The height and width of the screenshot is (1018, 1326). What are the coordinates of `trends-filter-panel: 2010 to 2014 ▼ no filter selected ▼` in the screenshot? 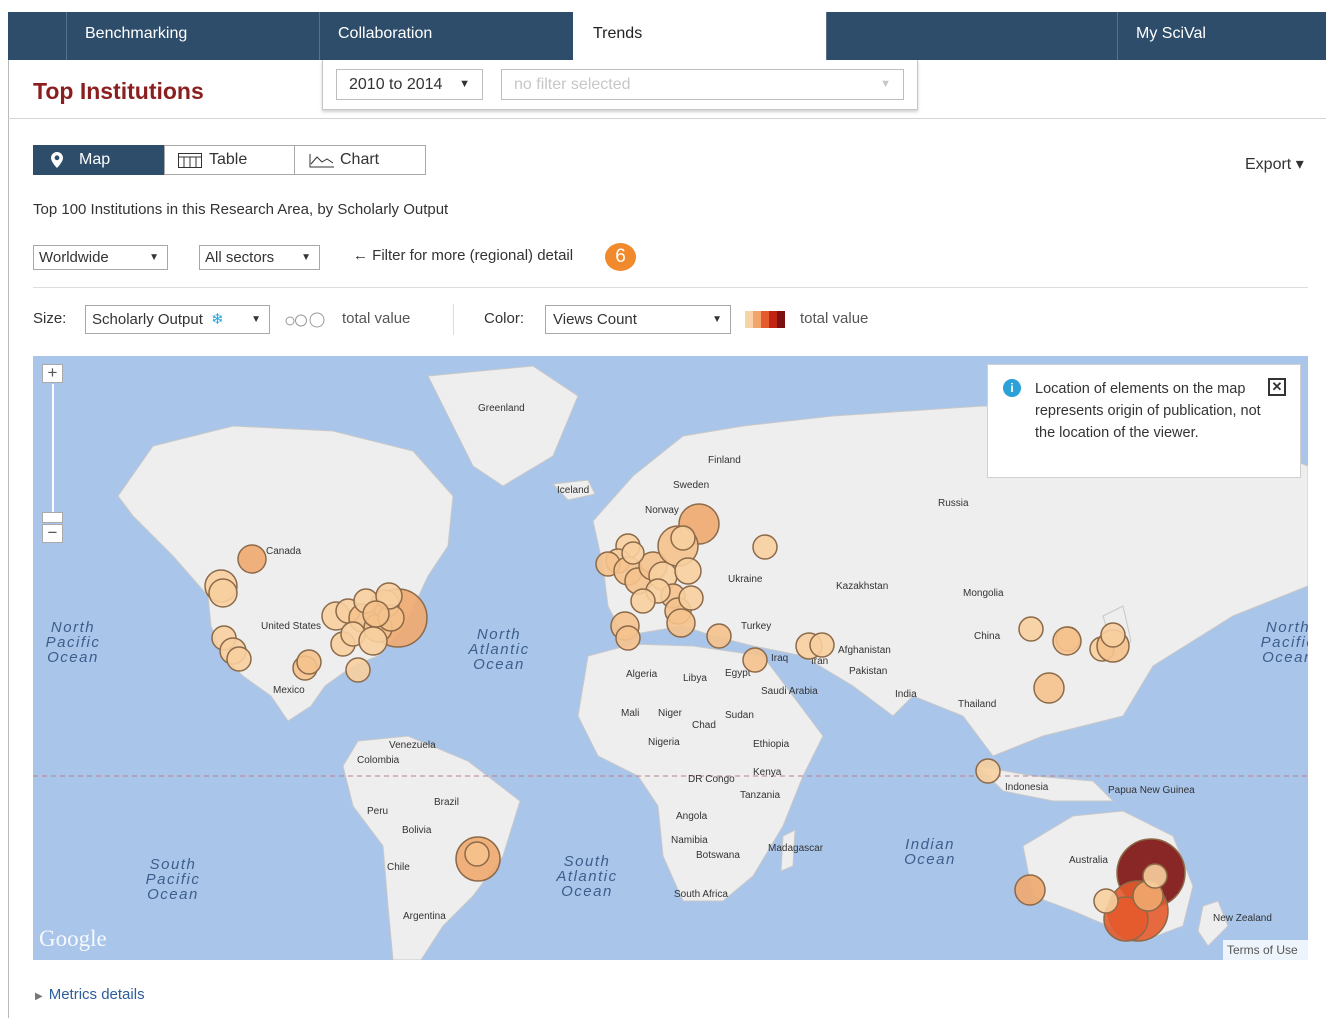 It's located at (620, 85).